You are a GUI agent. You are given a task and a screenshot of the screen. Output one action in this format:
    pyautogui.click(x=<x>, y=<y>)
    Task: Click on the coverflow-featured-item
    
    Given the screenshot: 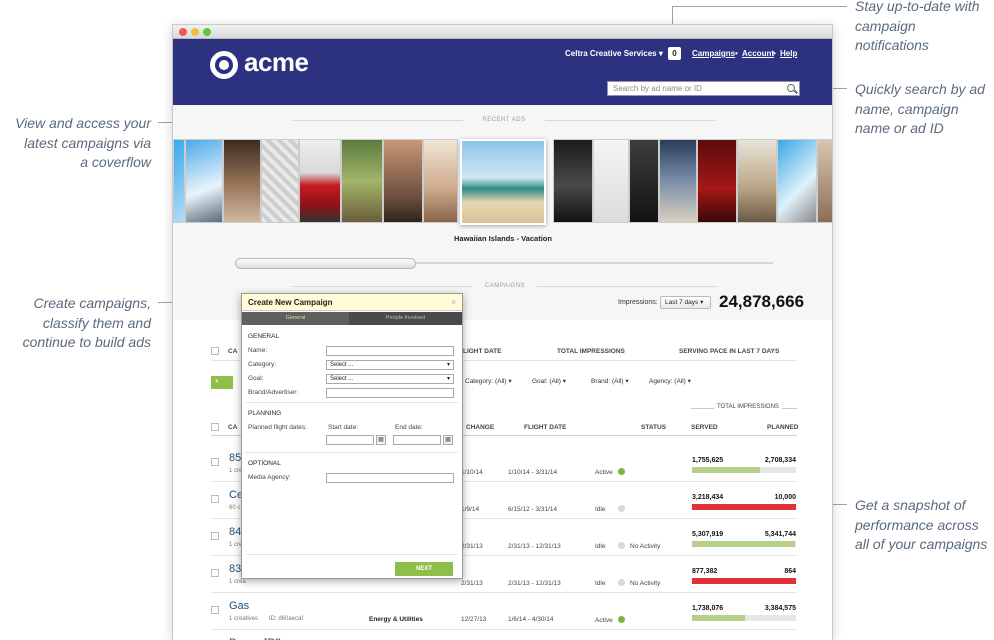 What is the action you would take?
    pyautogui.click(x=503, y=182)
    